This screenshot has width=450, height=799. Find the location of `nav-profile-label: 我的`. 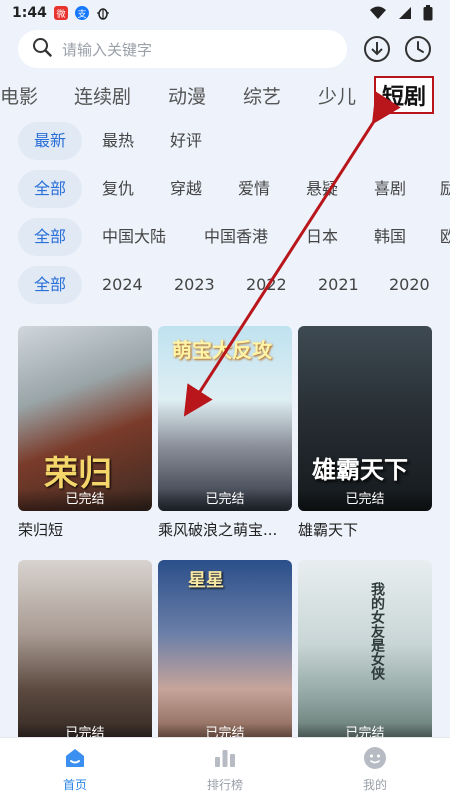

nav-profile-label: 我的 is located at coordinates (374, 785).